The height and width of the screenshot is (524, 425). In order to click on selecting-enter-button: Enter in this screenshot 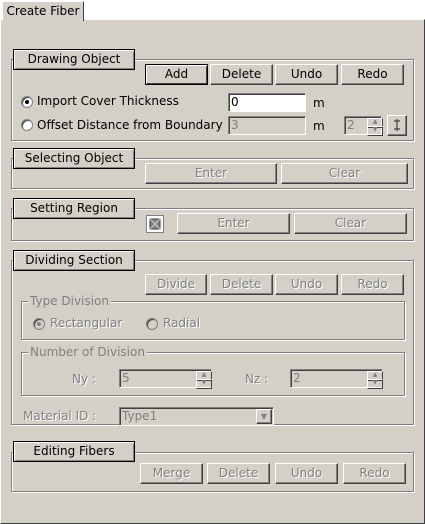, I will do `click(211, 173)`.